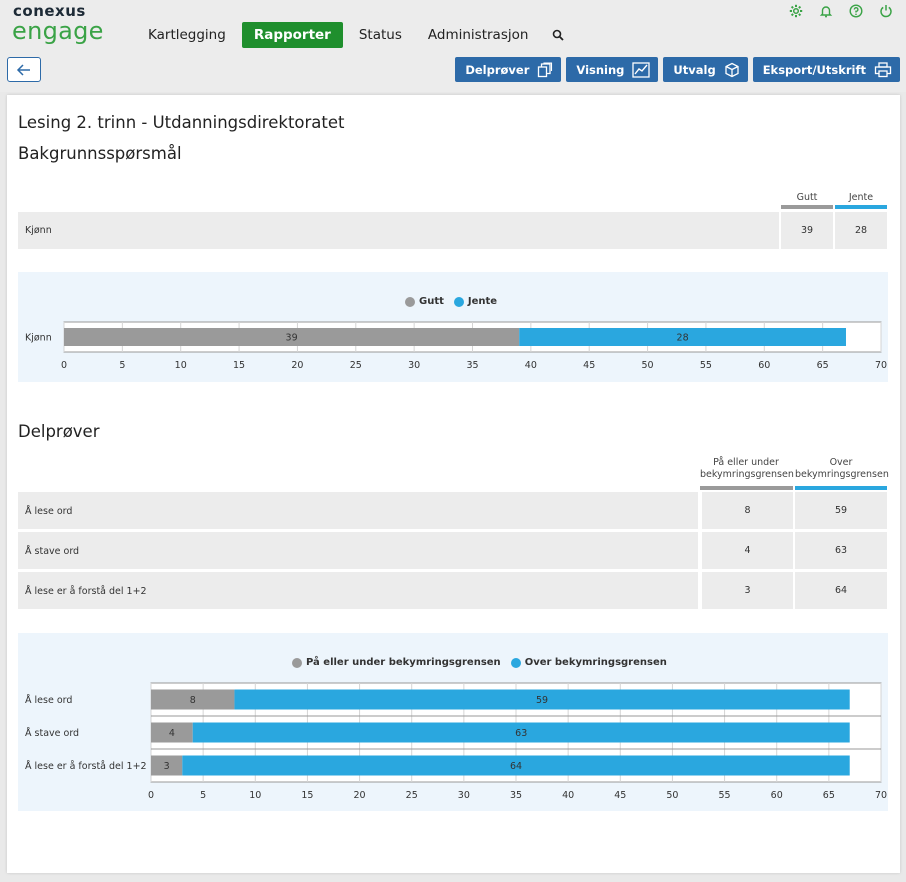 The image size is (906, 882). What do you see at coordinates (814, 69) in the screenshot?
I see `eksport-label: Eksport/Utskrift` at bounding box center [814, 69].